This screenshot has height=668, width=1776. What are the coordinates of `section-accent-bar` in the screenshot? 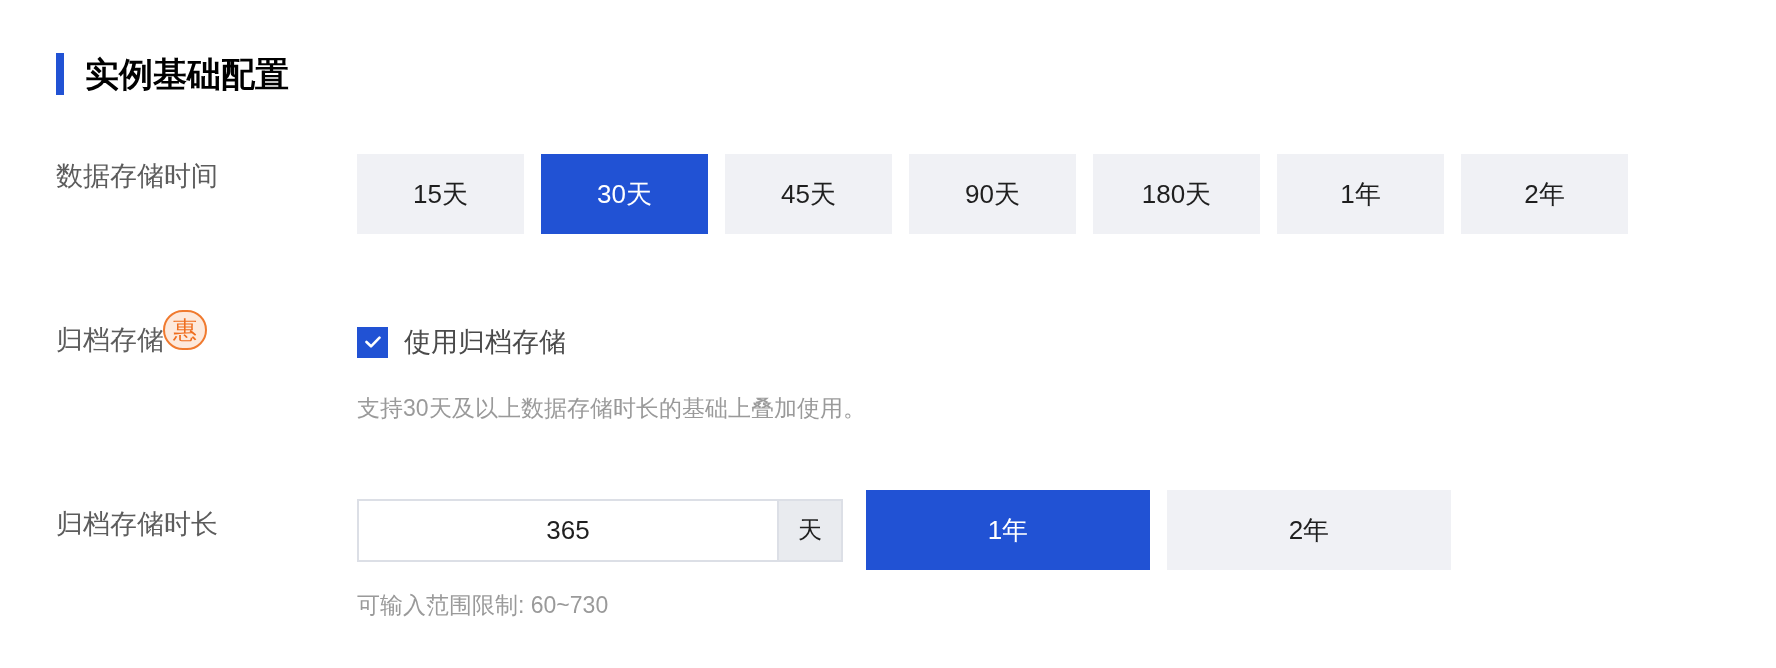 It's located at (60, 74).